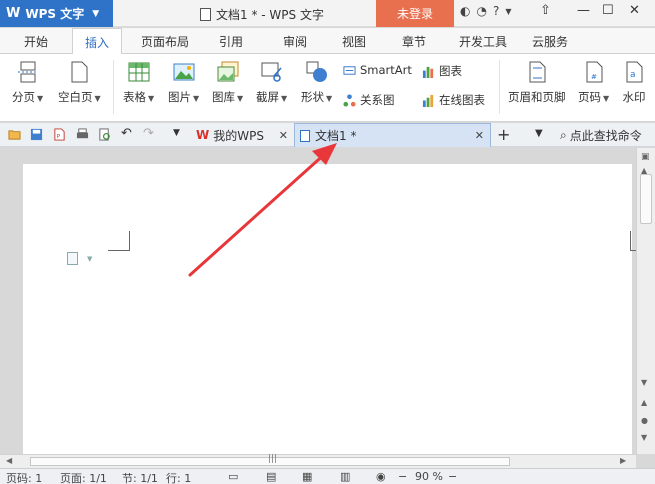 This screenshot has width=655, height=484. What do you see at coordinates (295, 41) in the screenshot?
I see `tab-review: 审阅` at bounding box center [295, 41].